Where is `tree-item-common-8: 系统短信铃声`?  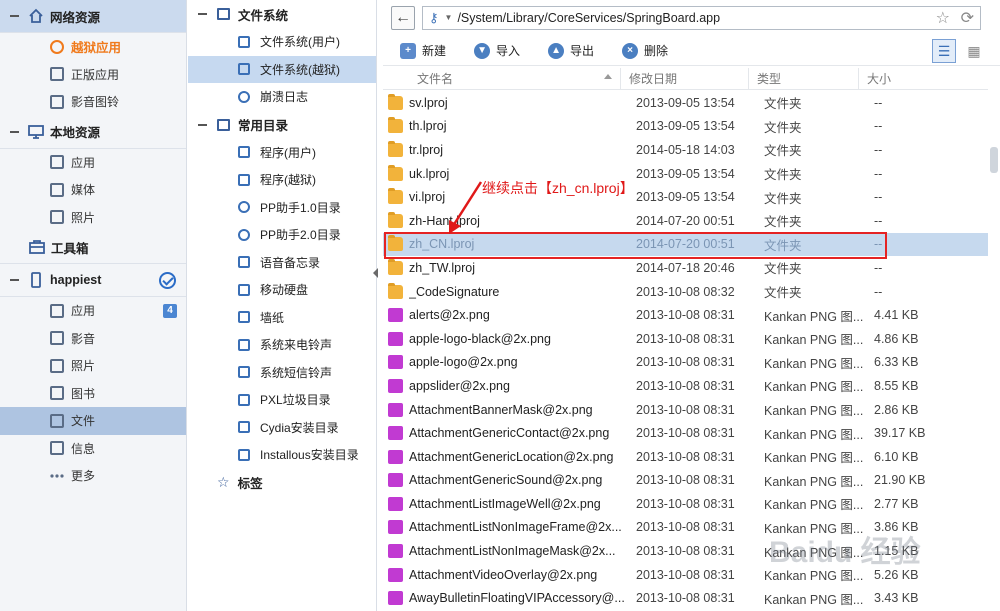
tree-item-common-8: 系统短信铃声 is located at coordinates (282, 373).